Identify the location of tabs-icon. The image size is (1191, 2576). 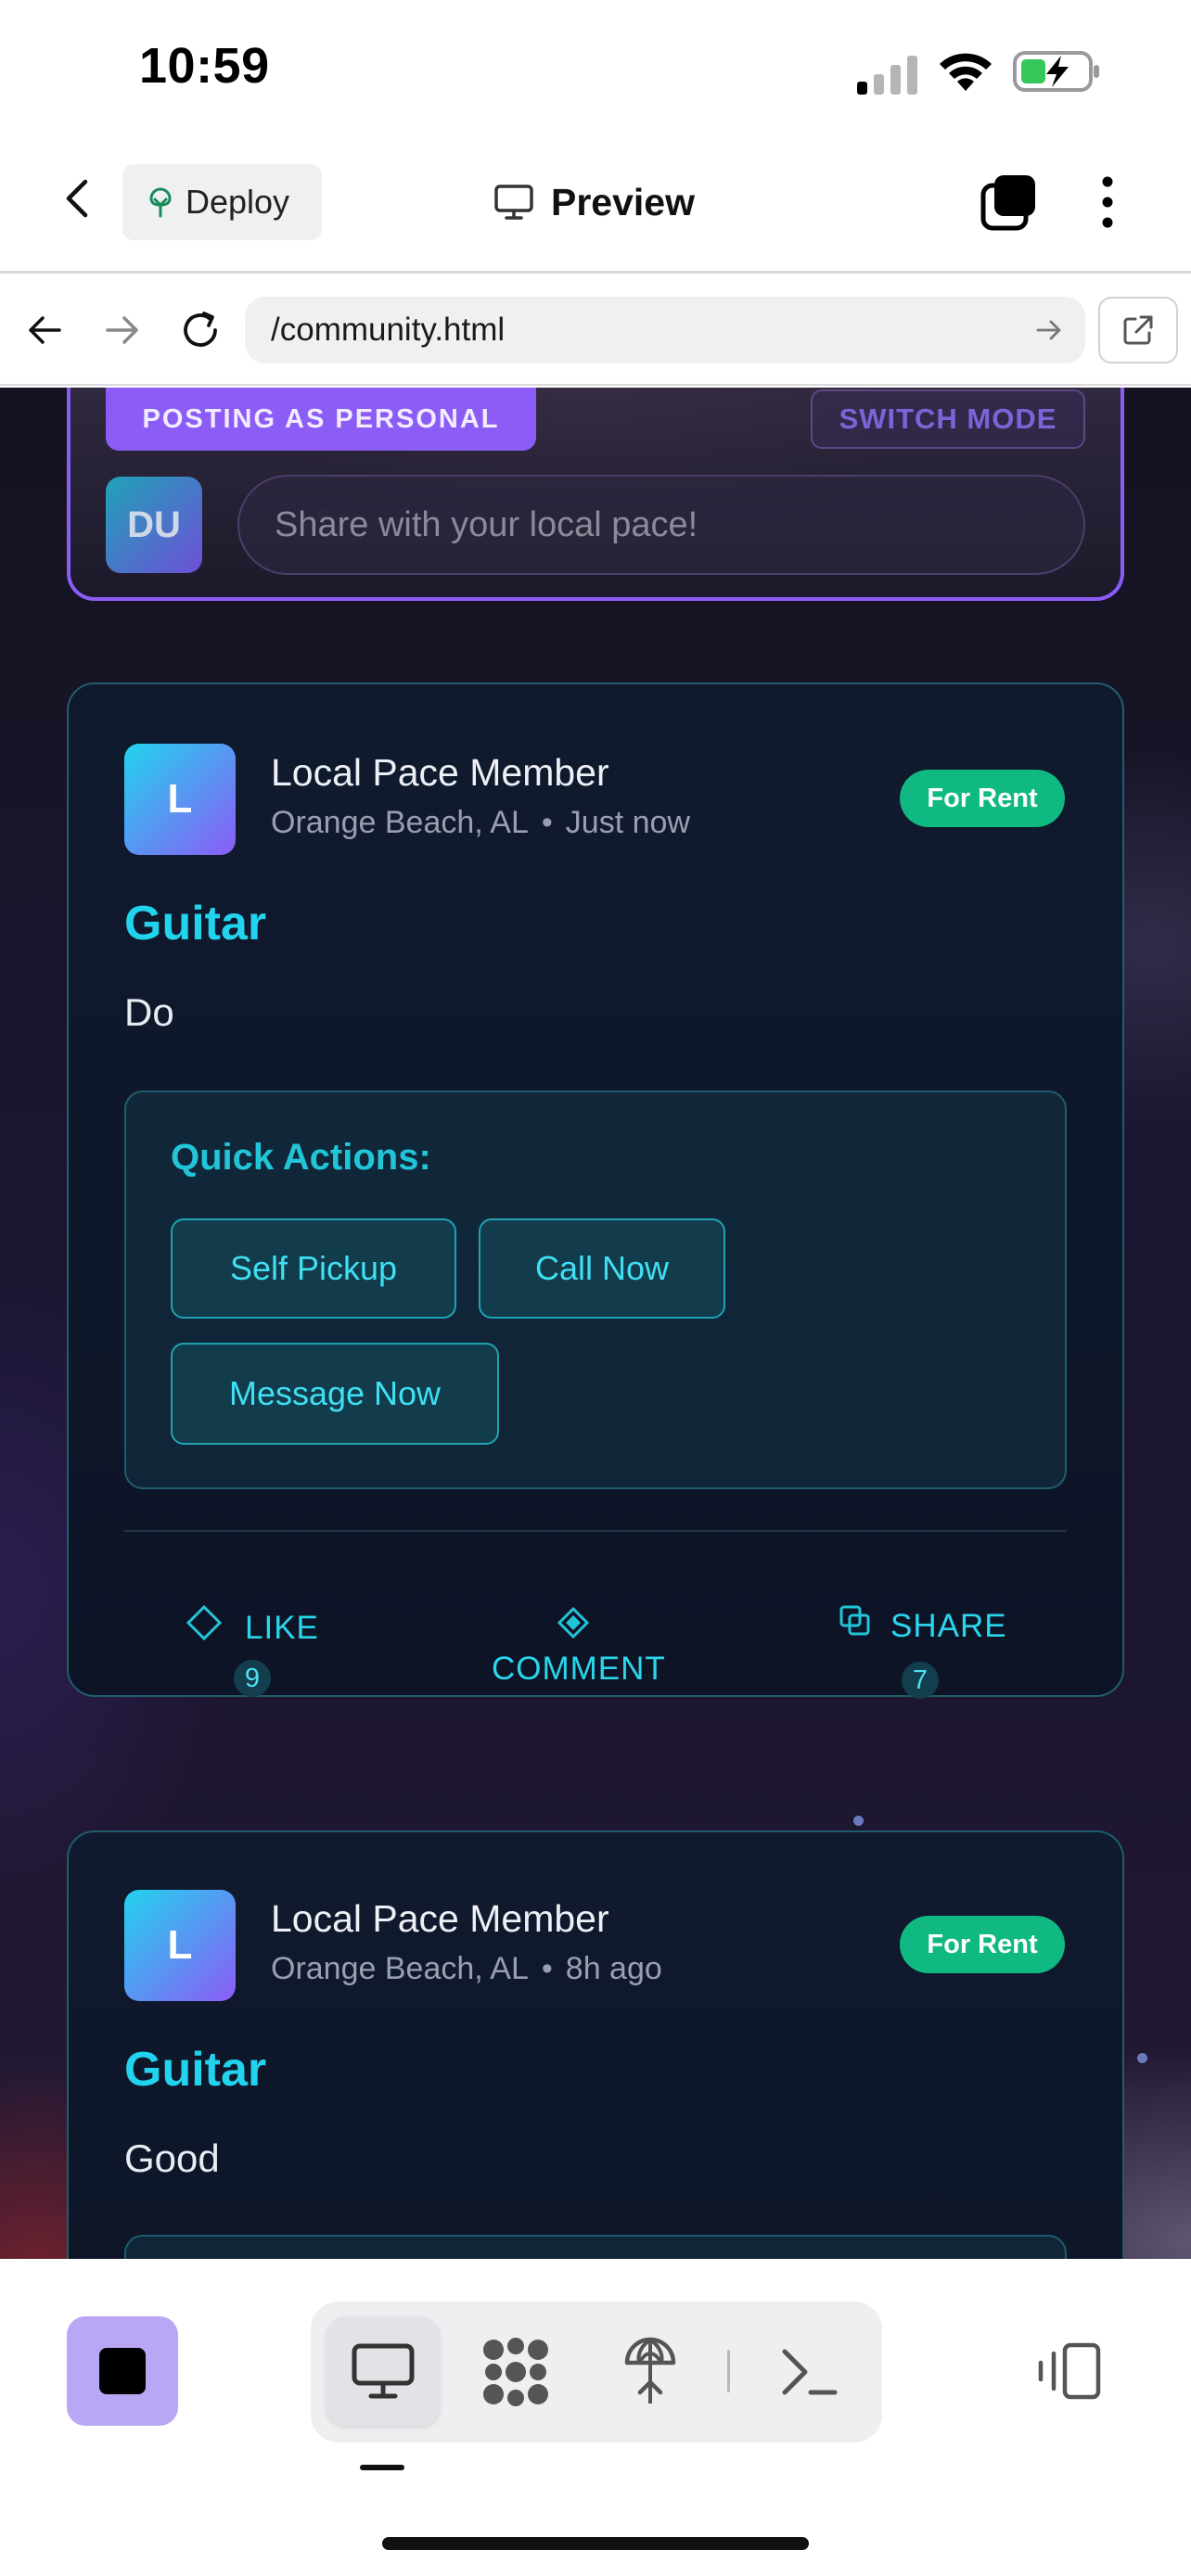
(1010, 202).